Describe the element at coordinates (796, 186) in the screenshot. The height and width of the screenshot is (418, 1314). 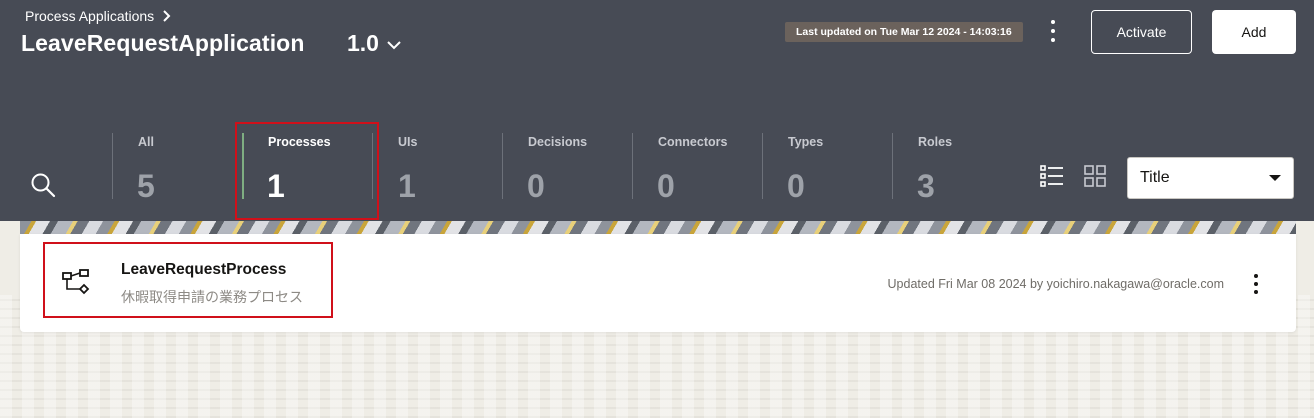
I see `filter-types-count: 0` at that location.